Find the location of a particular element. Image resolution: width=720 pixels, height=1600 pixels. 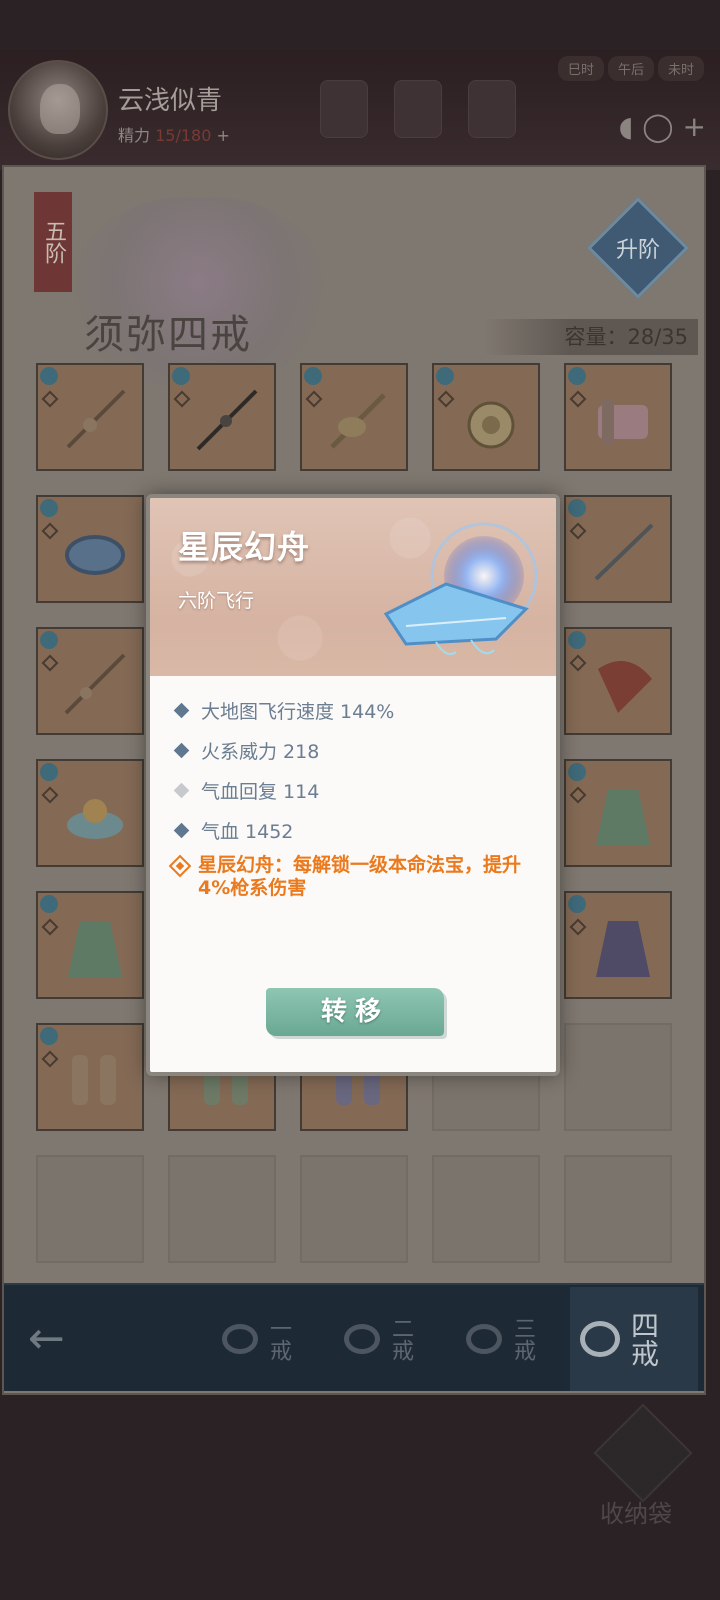

sword-icon is located at coordinates (624, 552).